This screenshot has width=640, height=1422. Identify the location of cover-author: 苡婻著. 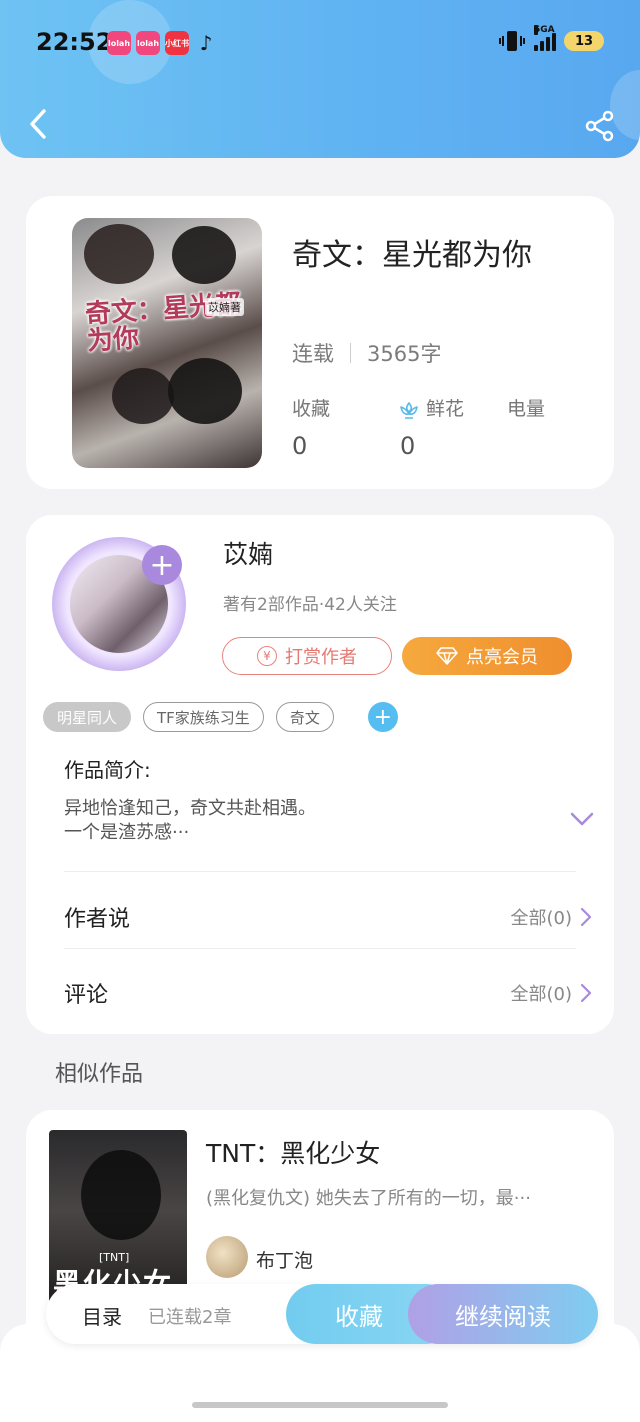
(224, 307).